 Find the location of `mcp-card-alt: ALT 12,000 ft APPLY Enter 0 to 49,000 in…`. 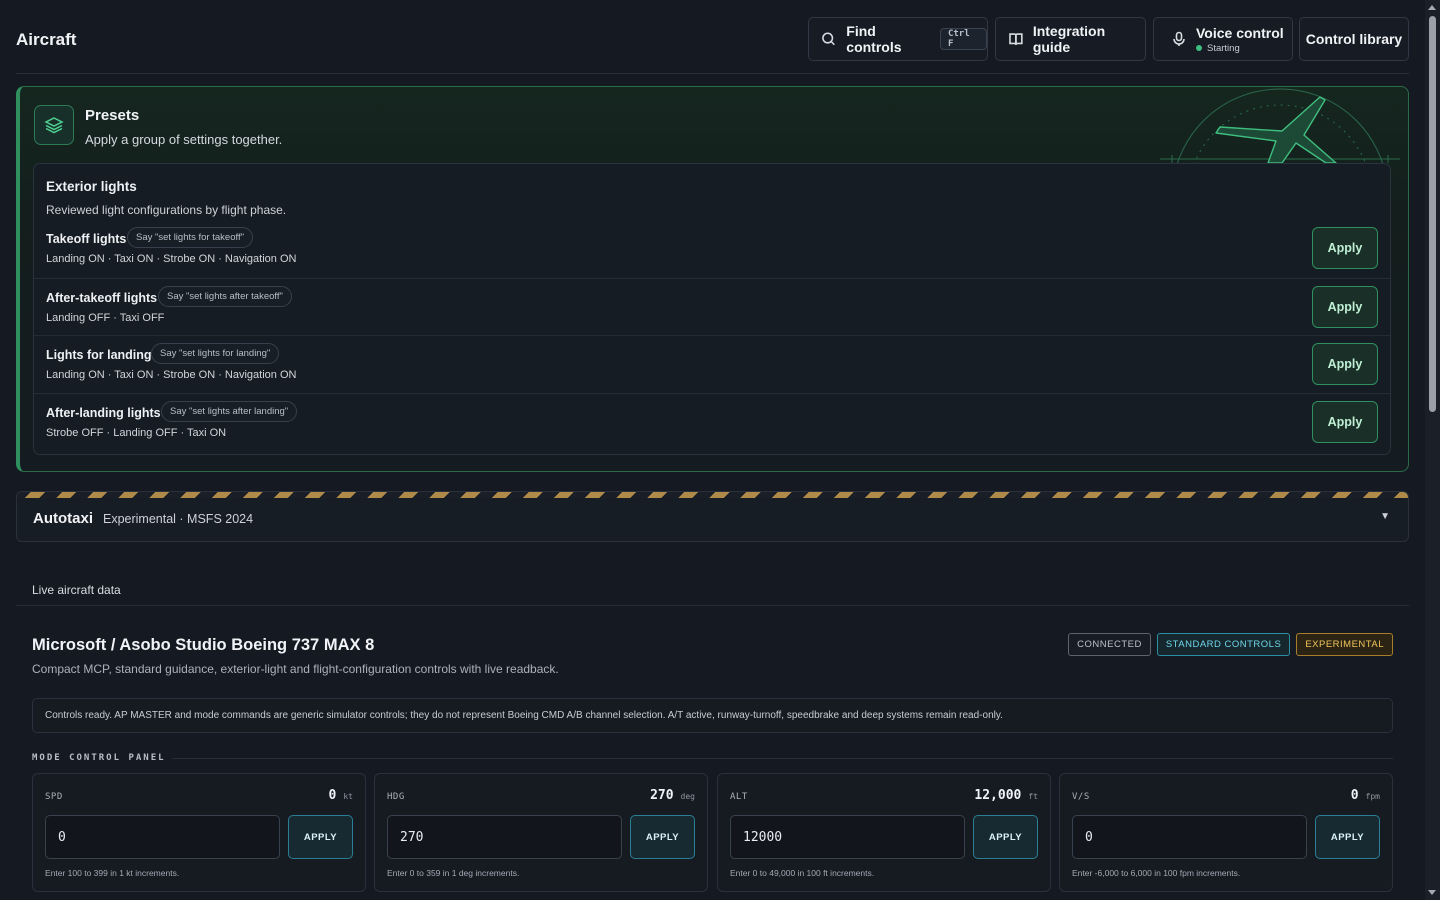

mcp-card-alt: ALT 12,000 ft APPLY Enter 0 to 49,000 in… is located at coordinates (884, 832).